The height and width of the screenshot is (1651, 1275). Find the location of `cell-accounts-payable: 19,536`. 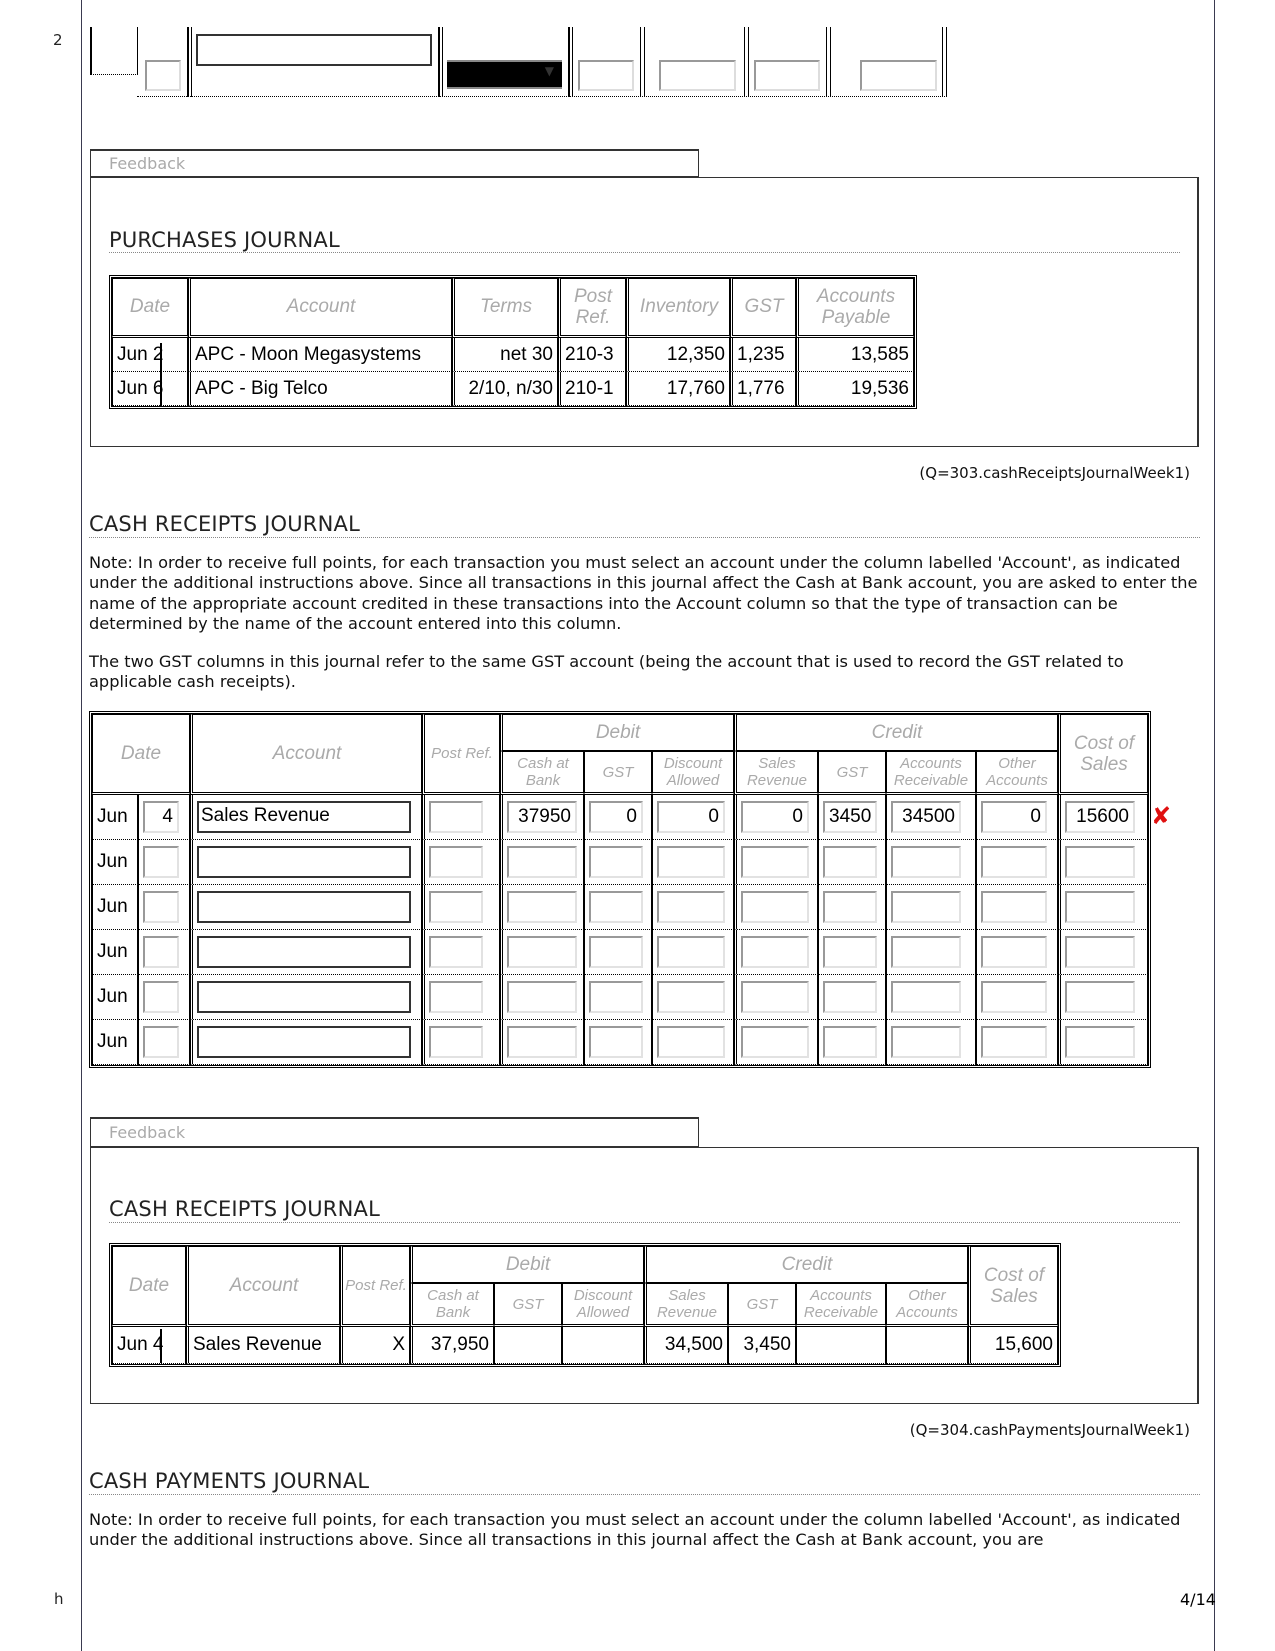

cell-accounts-payable: 19,536 is located at coordinates (855, 389).